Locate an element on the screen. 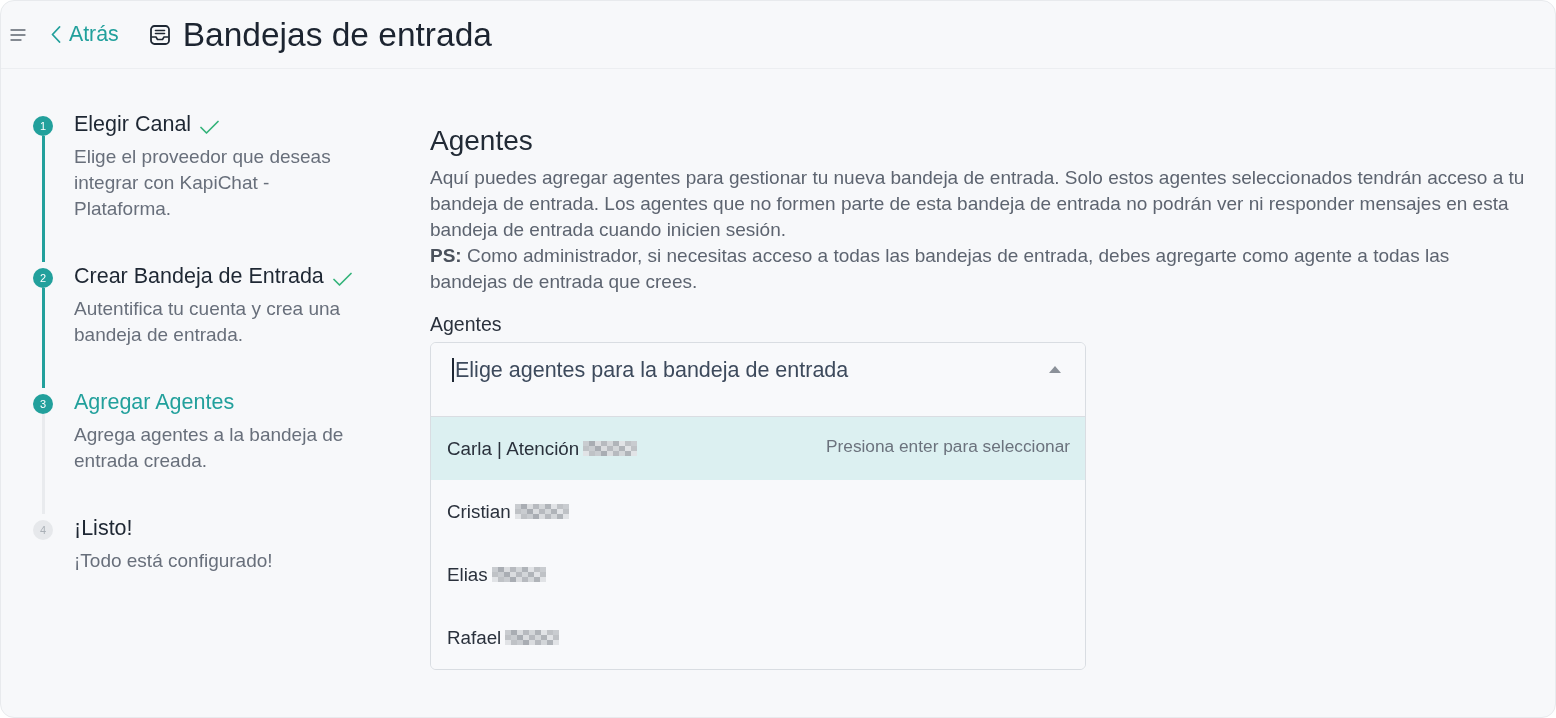  chevron-left-icon is located at coordinates (56, 34).